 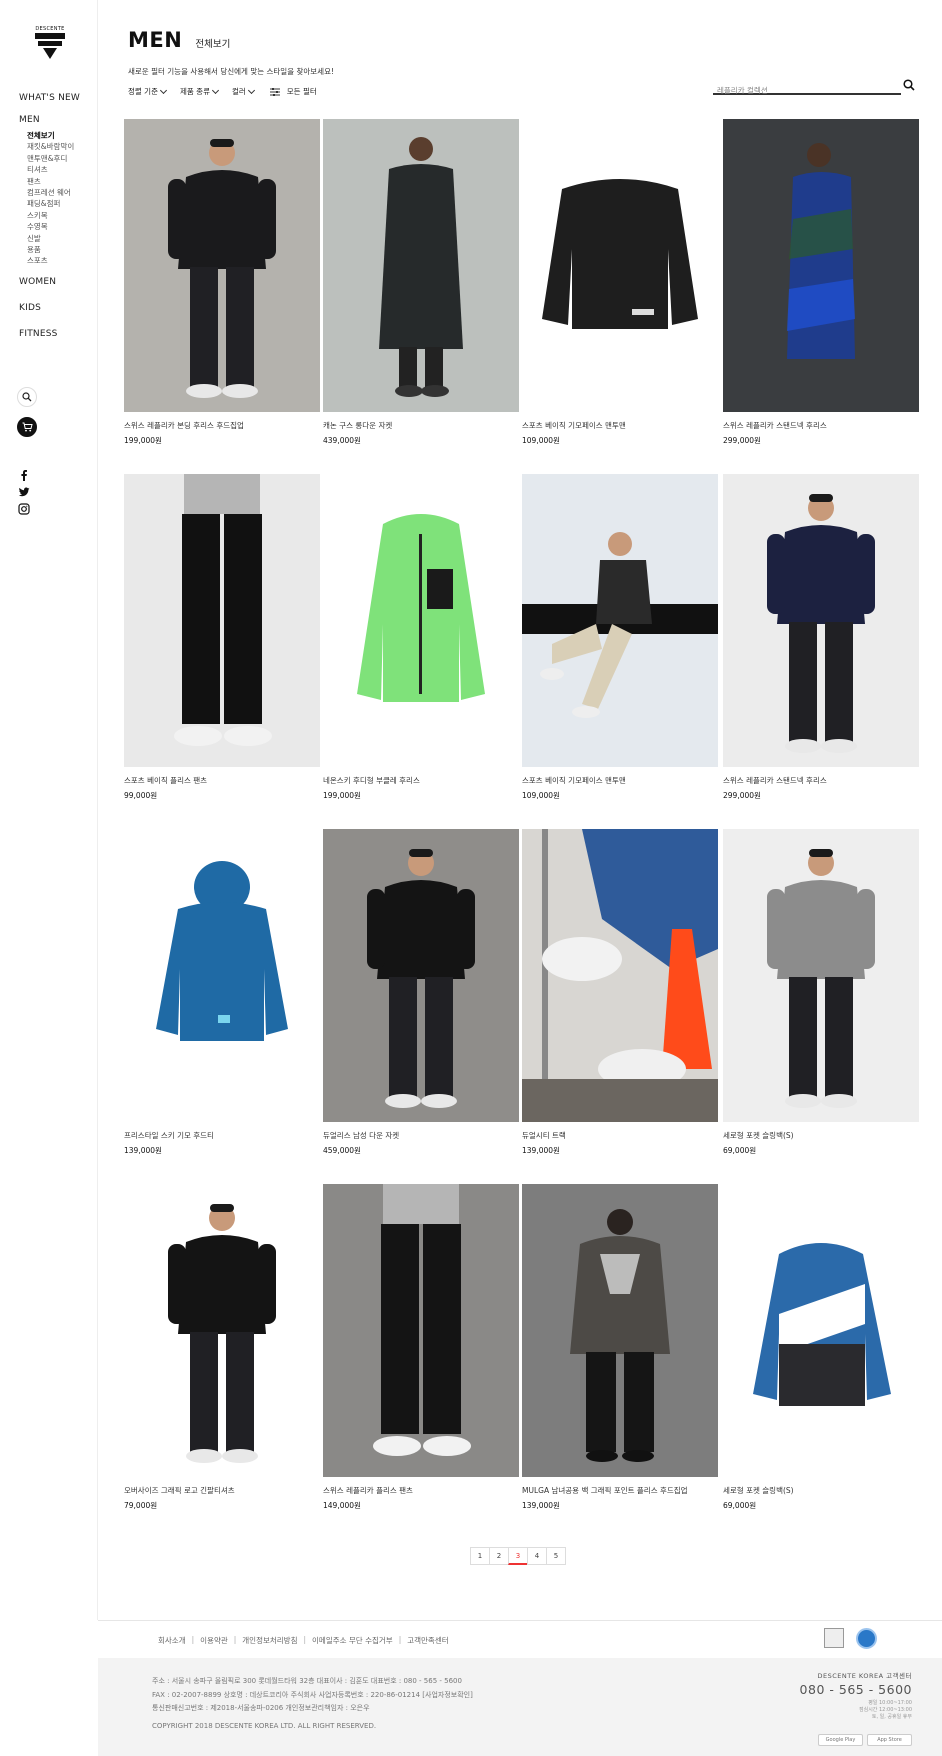 I want to click on subnav-item-pants: 팬츠, so click(x=53, y=181).